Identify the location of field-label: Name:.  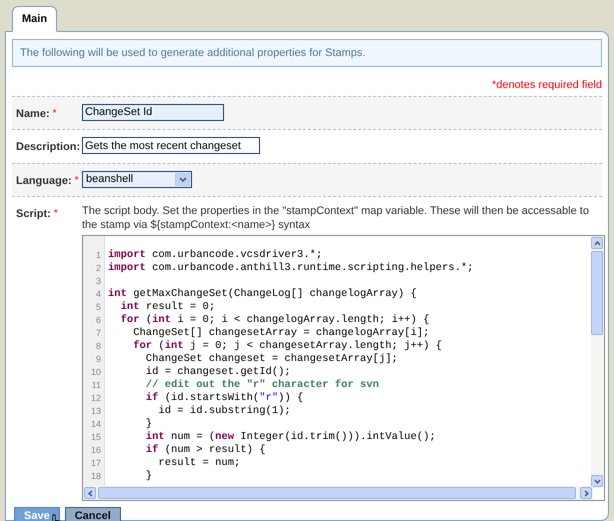
(33, 114).